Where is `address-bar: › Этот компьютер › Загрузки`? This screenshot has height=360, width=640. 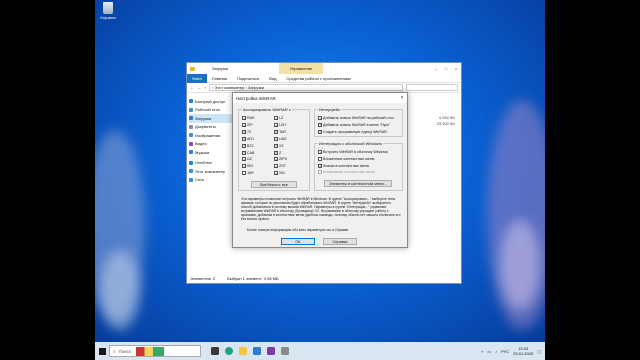
address-bar: › Этот компьютер › Загрузки is located at coordinates (306, 87).